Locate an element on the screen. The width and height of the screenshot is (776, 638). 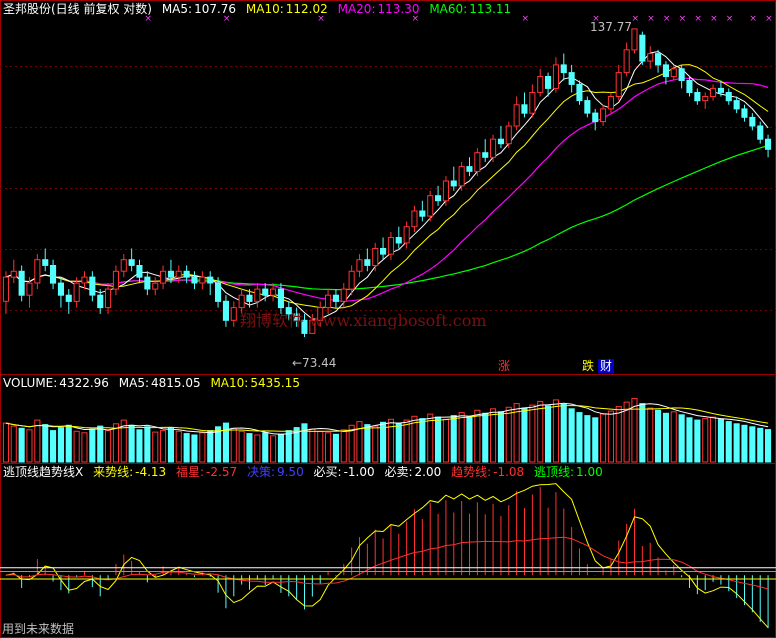
ind-5-label: 必卖: is located at coordinates (398, 472).